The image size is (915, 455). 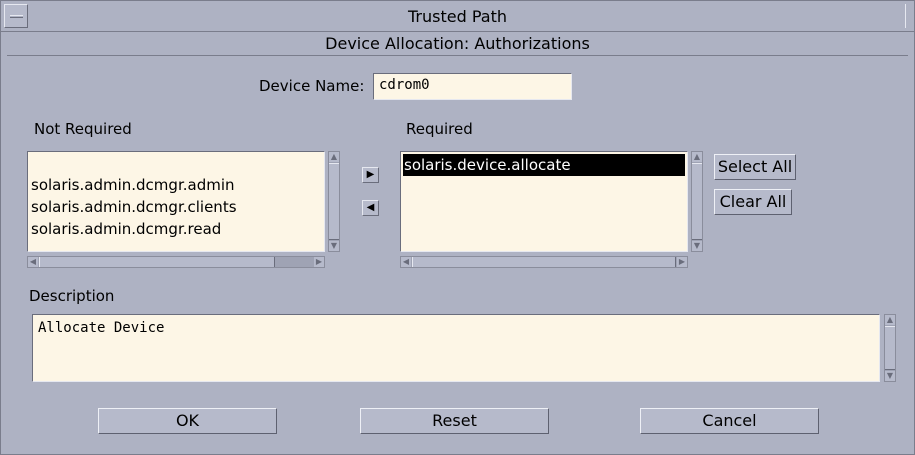 I want to click on device-name-label: Device Name:, so click(x=312, y=86).